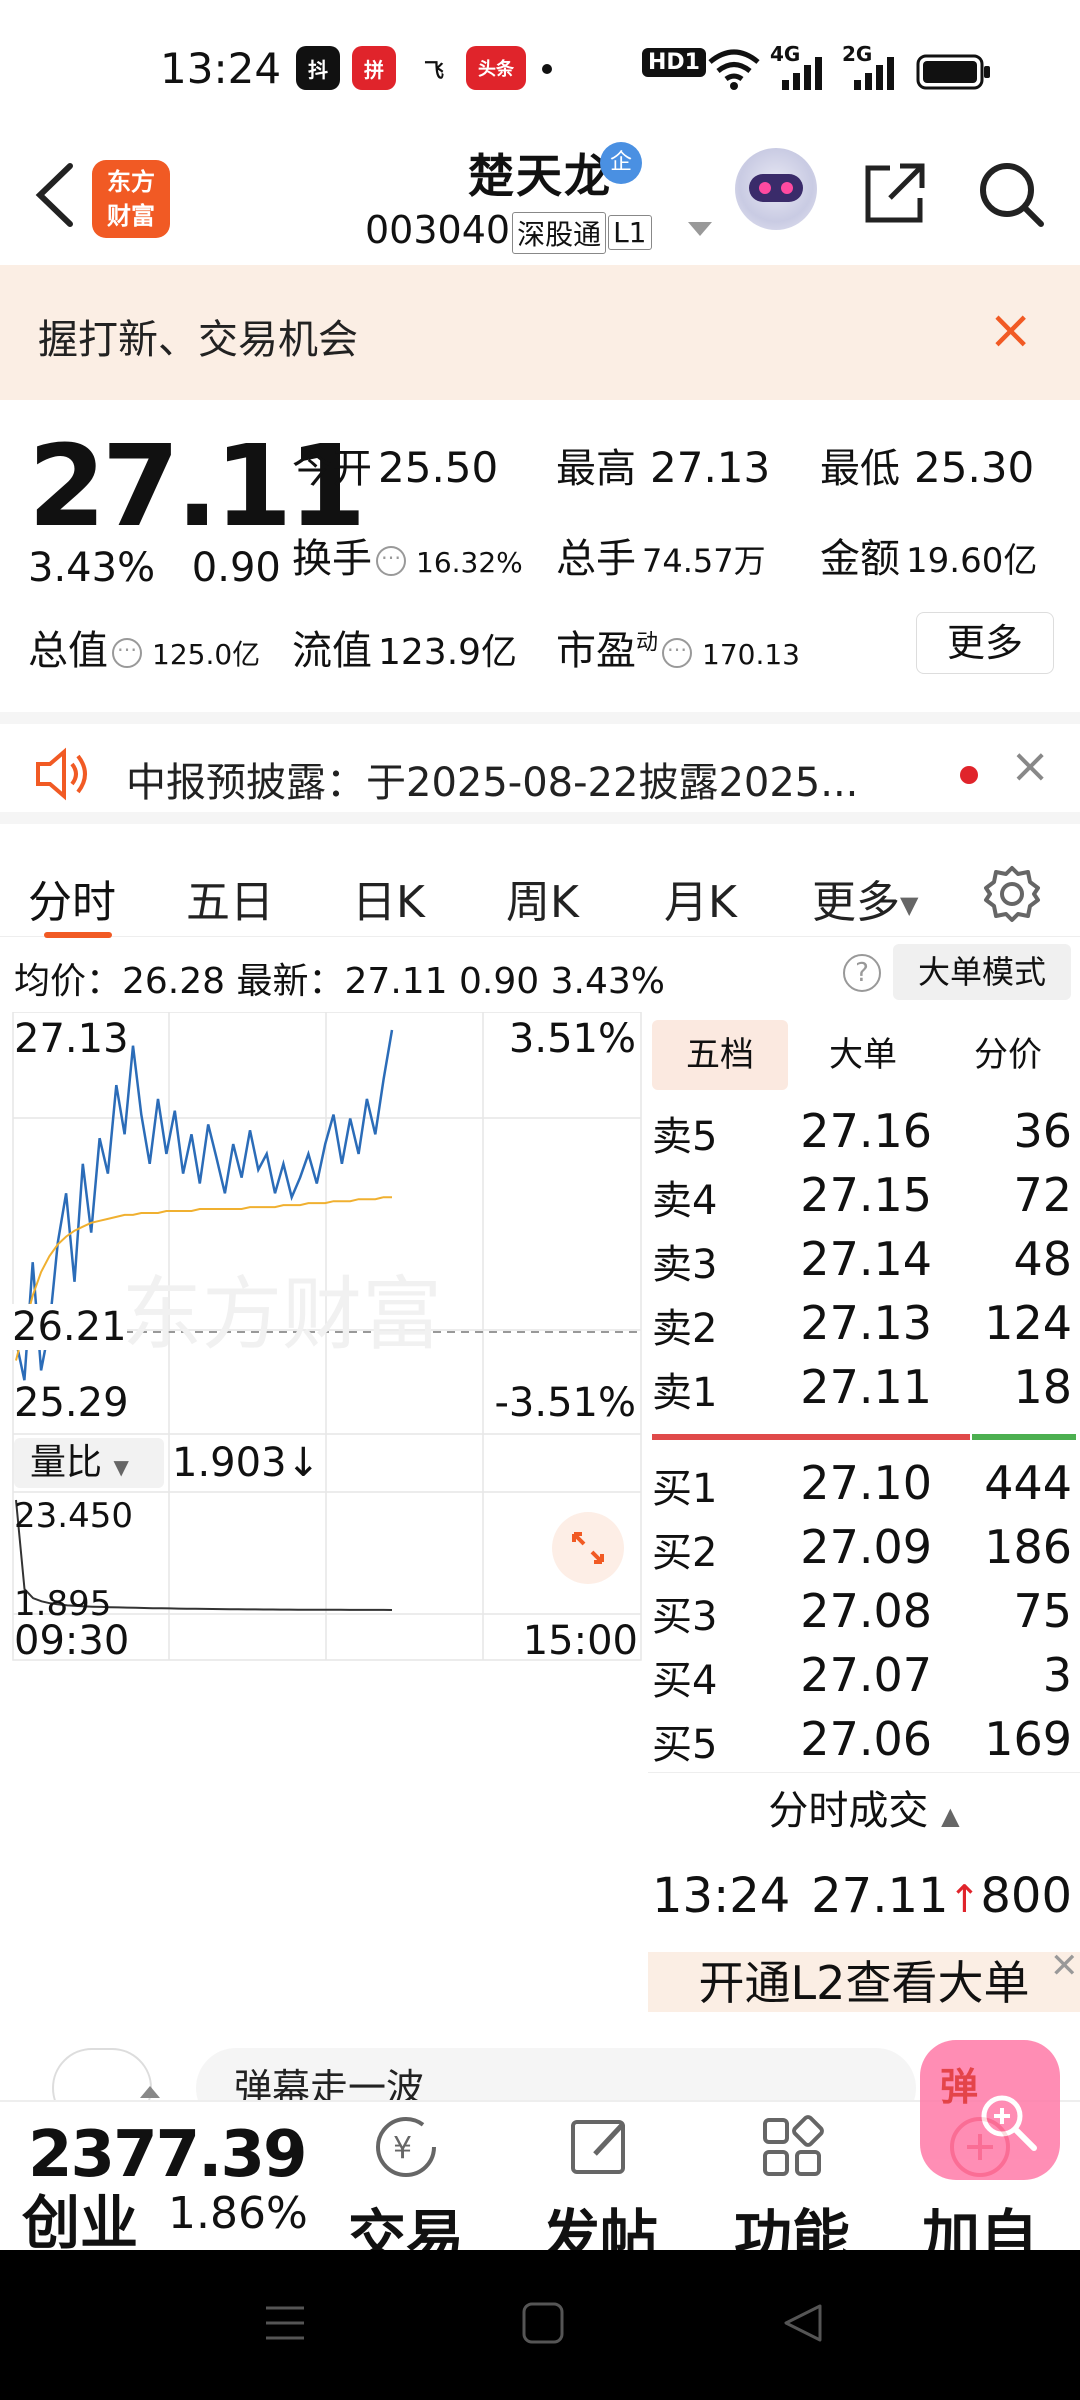 This screenshot has height=2400, width=1080. What do you see at coordinates (700, 898) in the screenshot?
I see `tab-monthly-k: 月K` at bounding box center [700, 898].